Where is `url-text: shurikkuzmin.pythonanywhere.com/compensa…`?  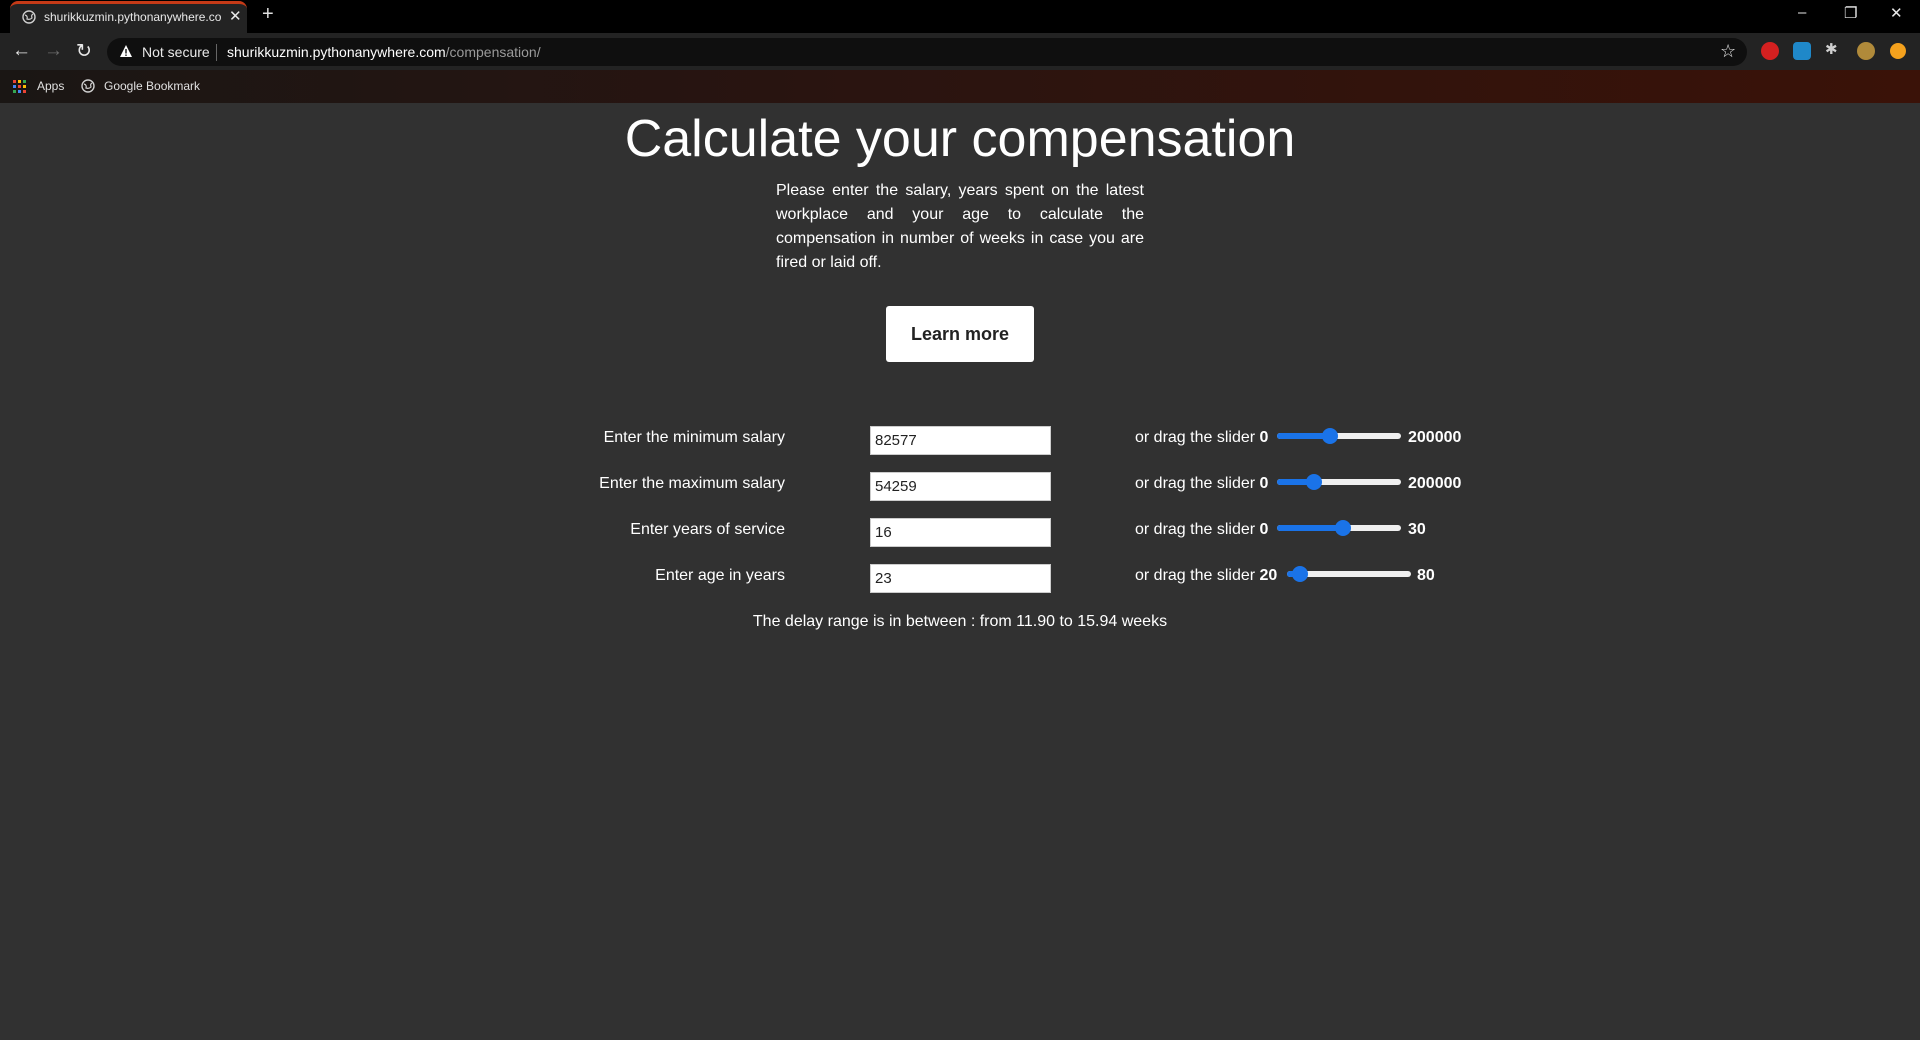
url-text: shurikkuzmin.pythonanywhere.com/compensa… is located at coordinates (384, 52).